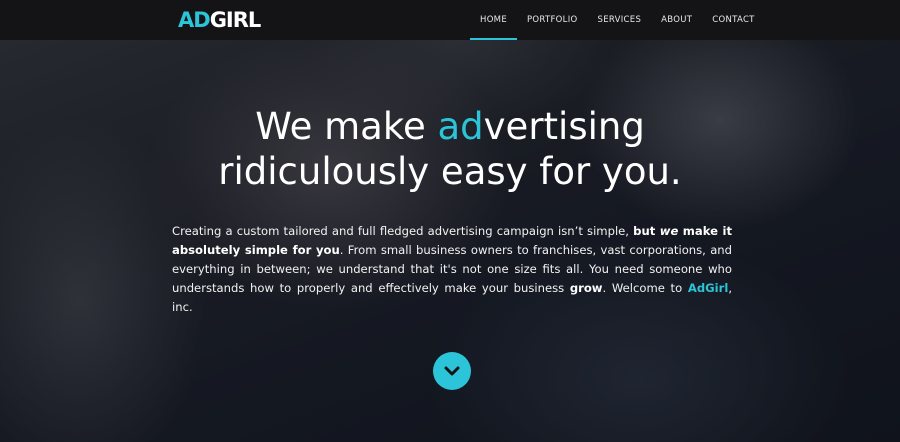 The image size is (900, 442). I want to click on hero-text-grow: grow, so click(586, 288).